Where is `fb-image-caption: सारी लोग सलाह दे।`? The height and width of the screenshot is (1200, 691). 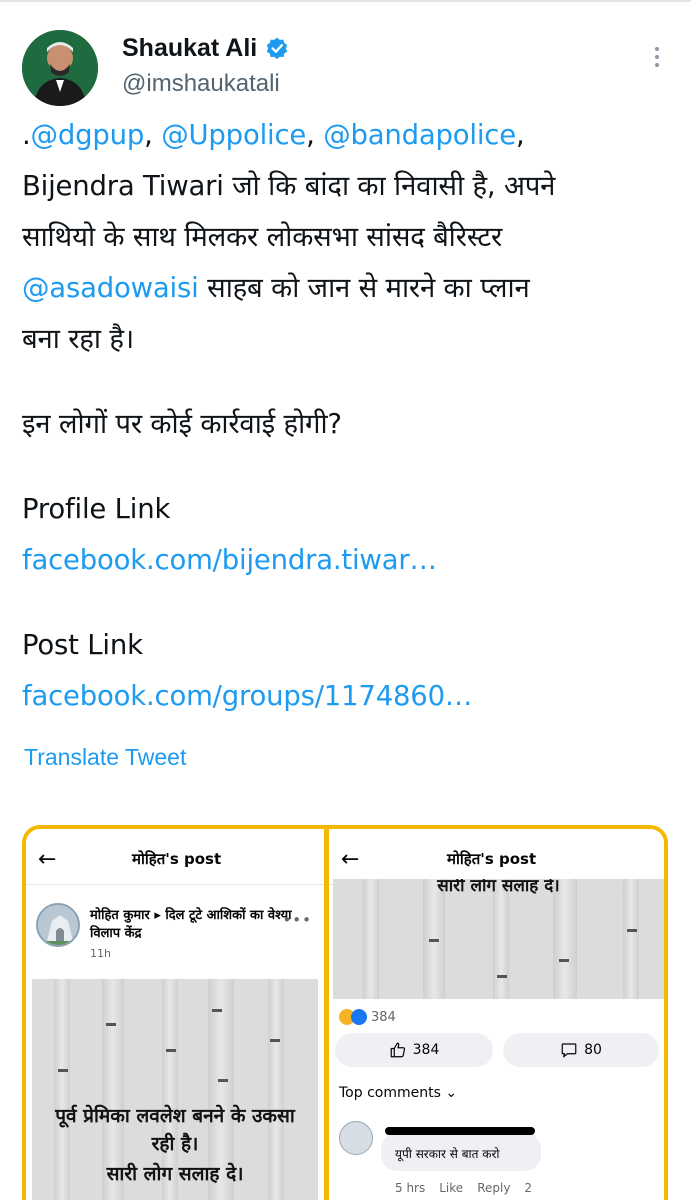
fb-image-caption: सारी लोग सलाह दे। is located at coordinates (498, 887).